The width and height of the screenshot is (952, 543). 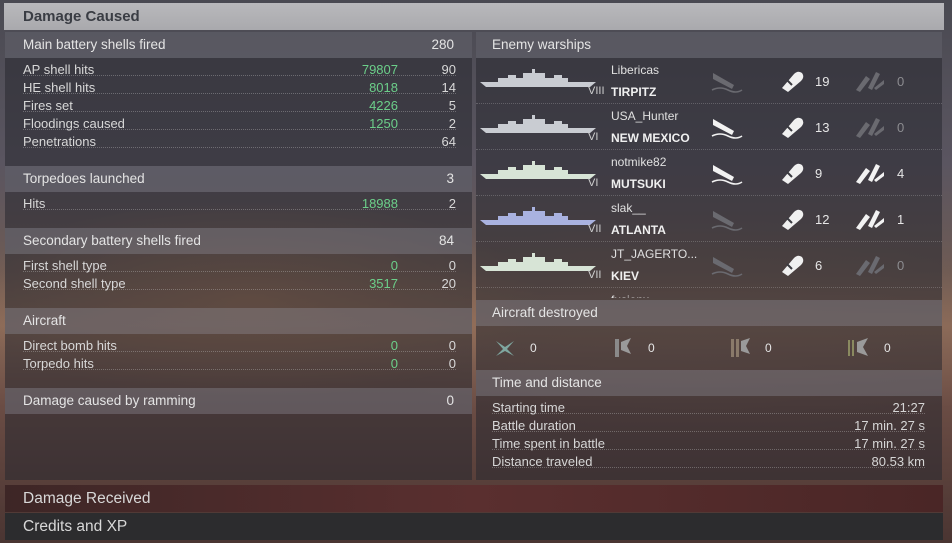 I want to click on stat-count: 20, so click(x=448, y=283).